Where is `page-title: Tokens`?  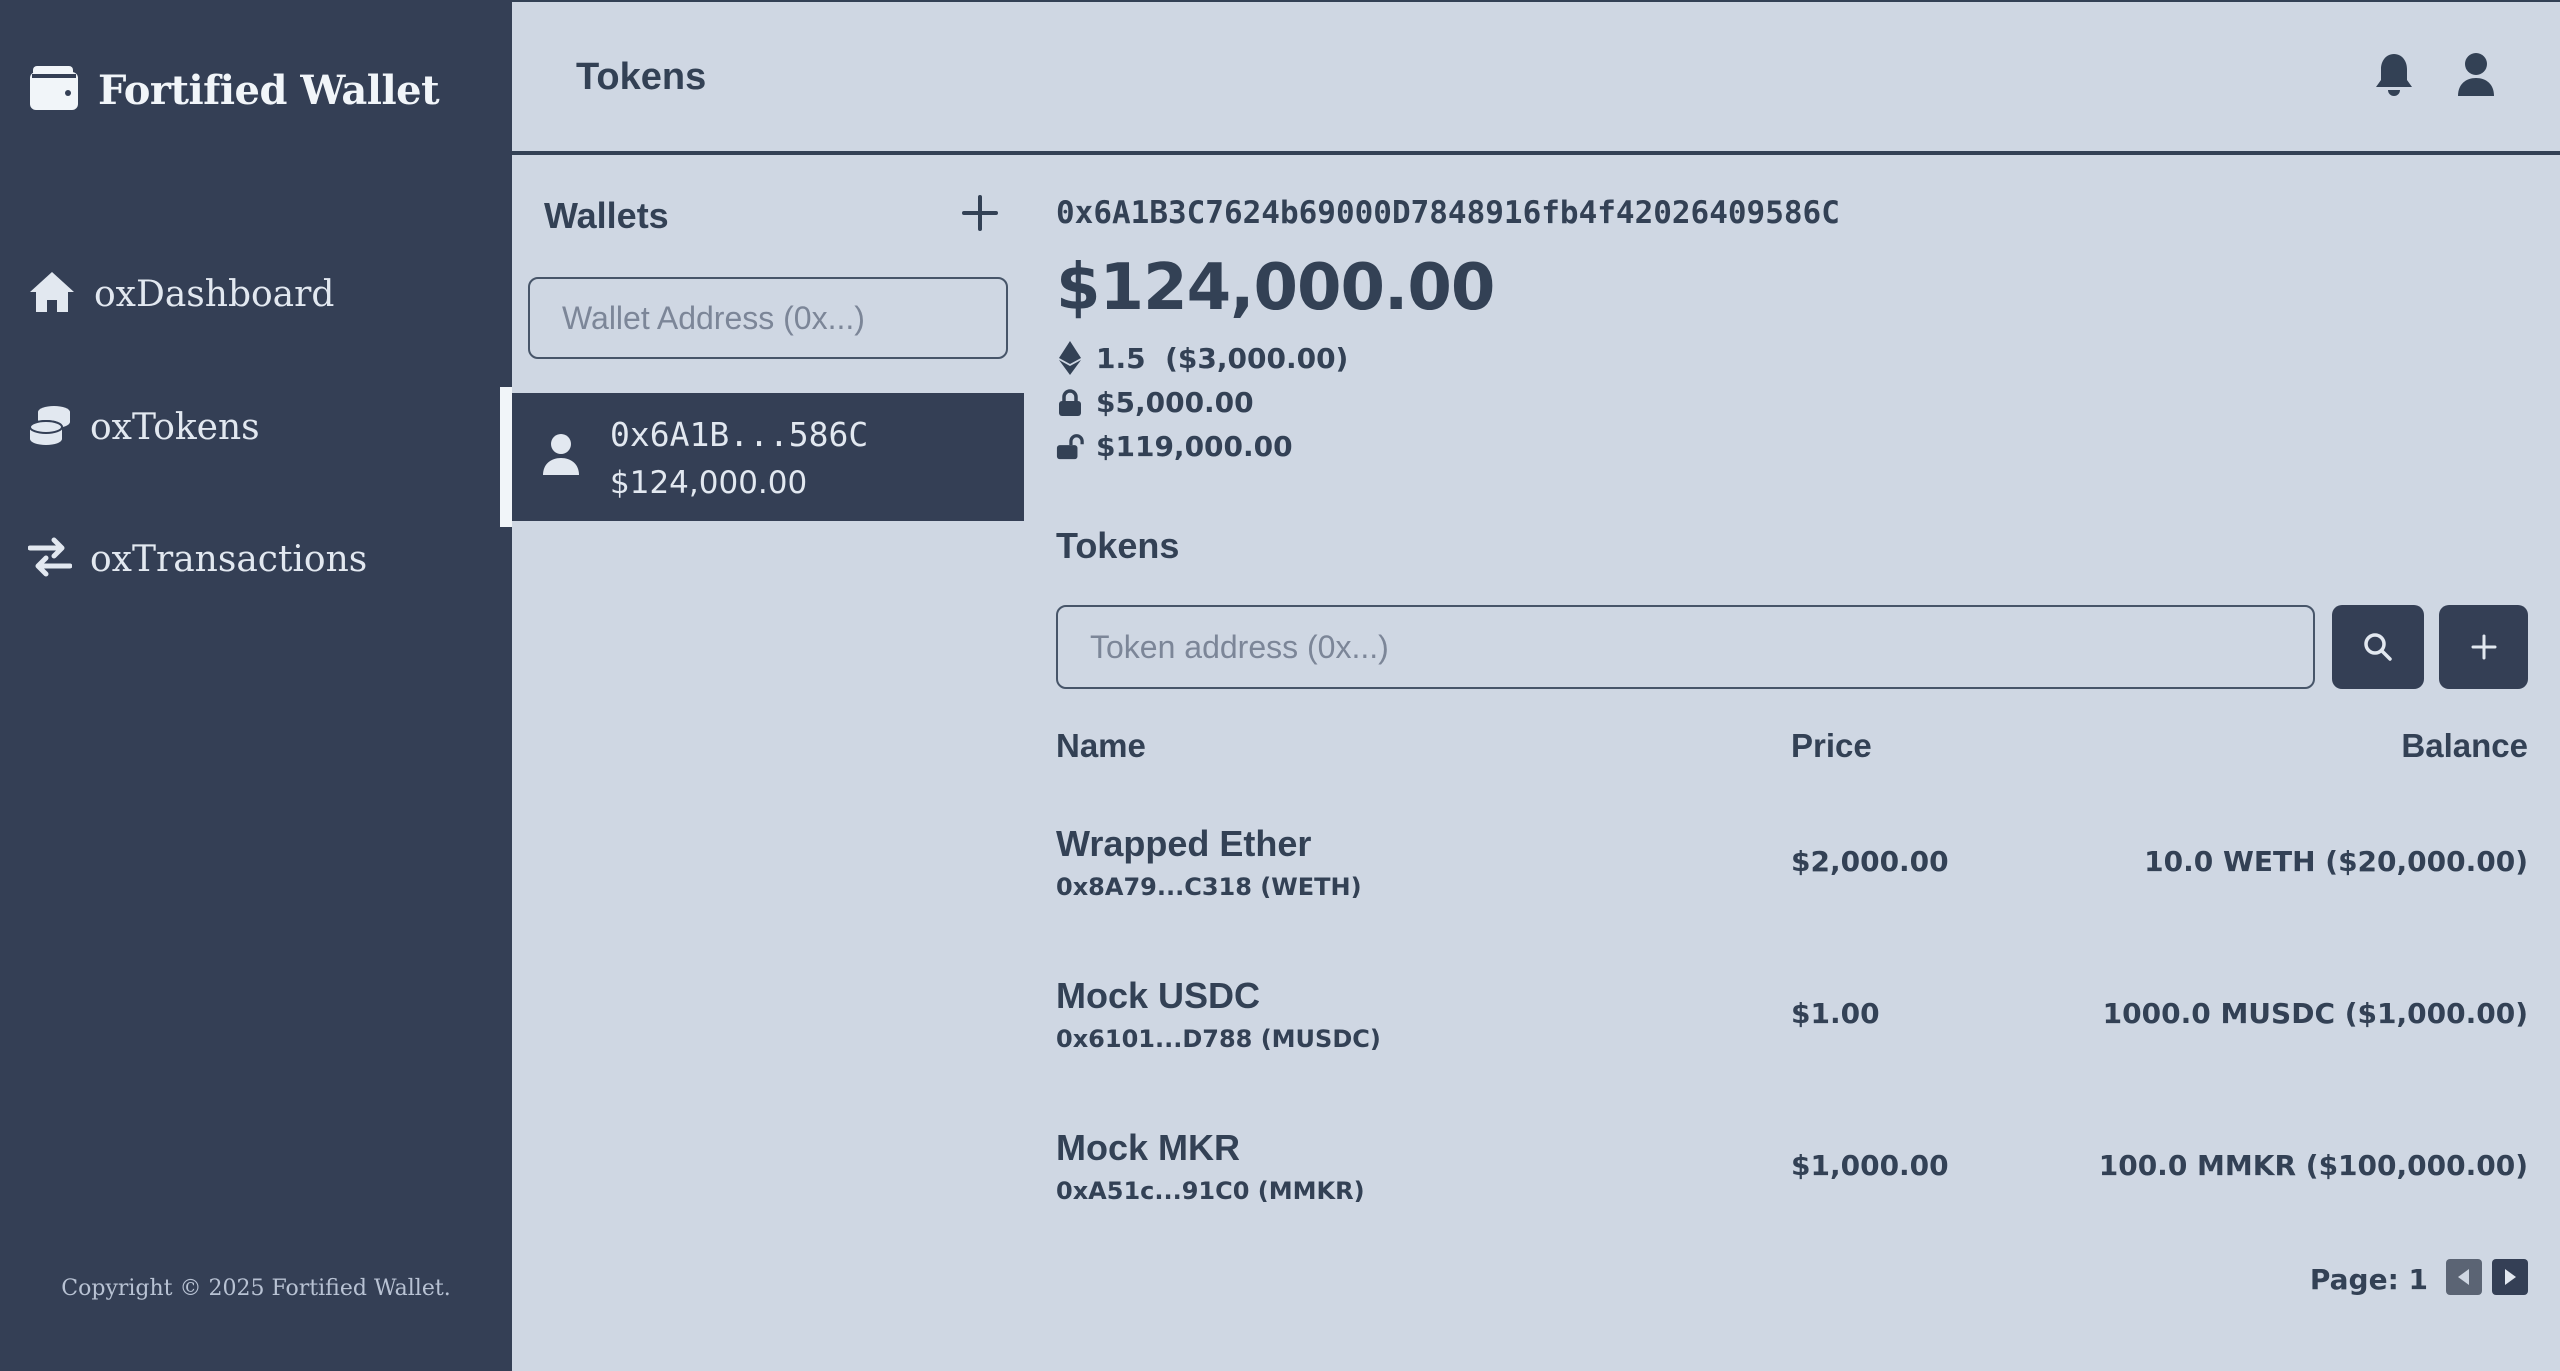
page-title: Tokens is located at coordinates (641, 77).